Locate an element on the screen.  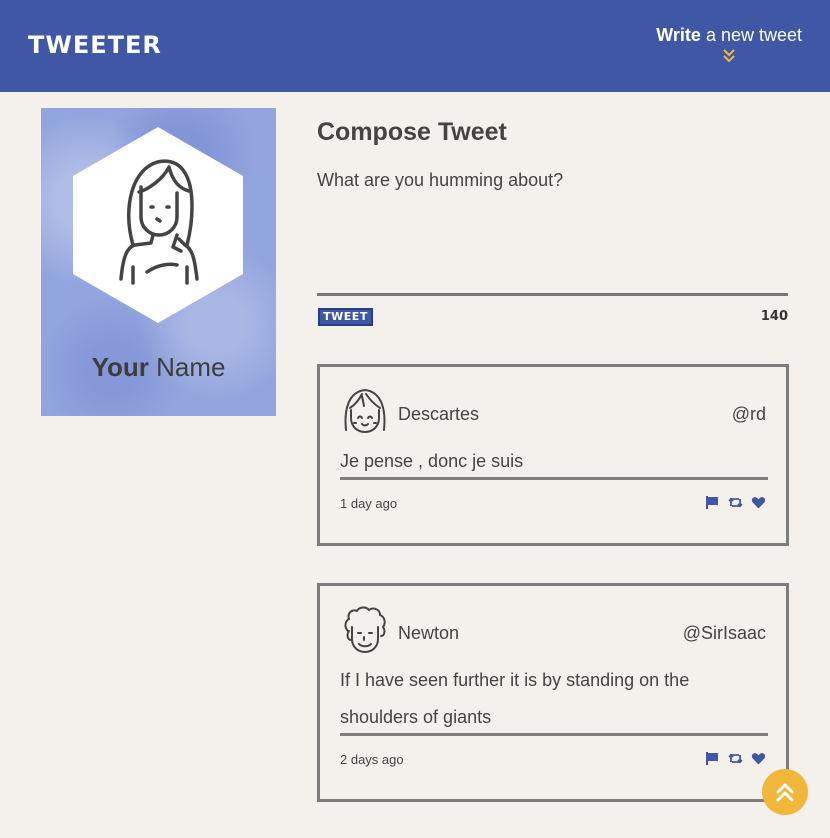
scroll-to-top-button is located at coordinates (785, 792).